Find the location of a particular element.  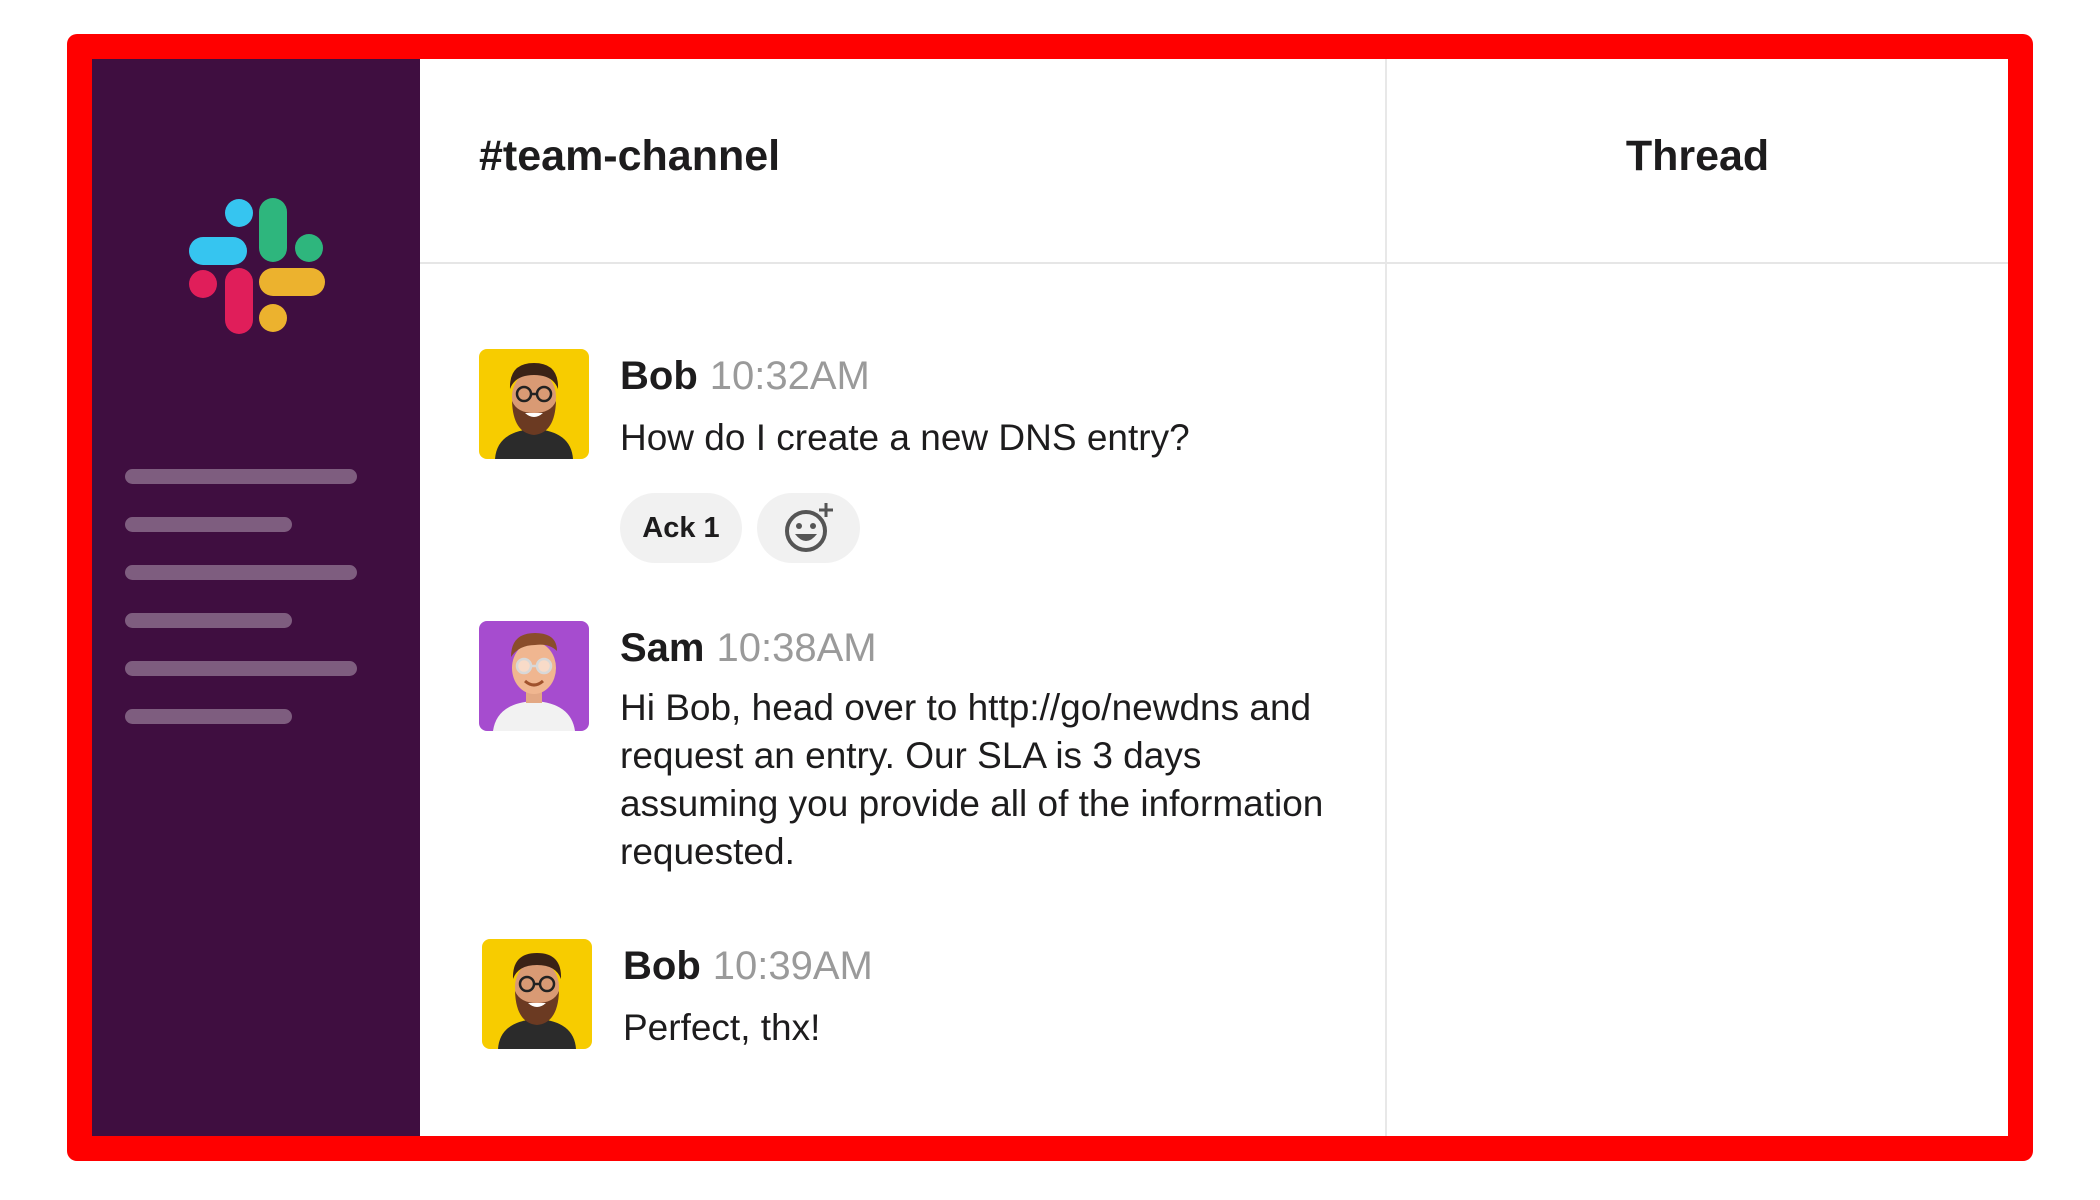

channel-title: #team-channel is located at coordinates (630, 156).